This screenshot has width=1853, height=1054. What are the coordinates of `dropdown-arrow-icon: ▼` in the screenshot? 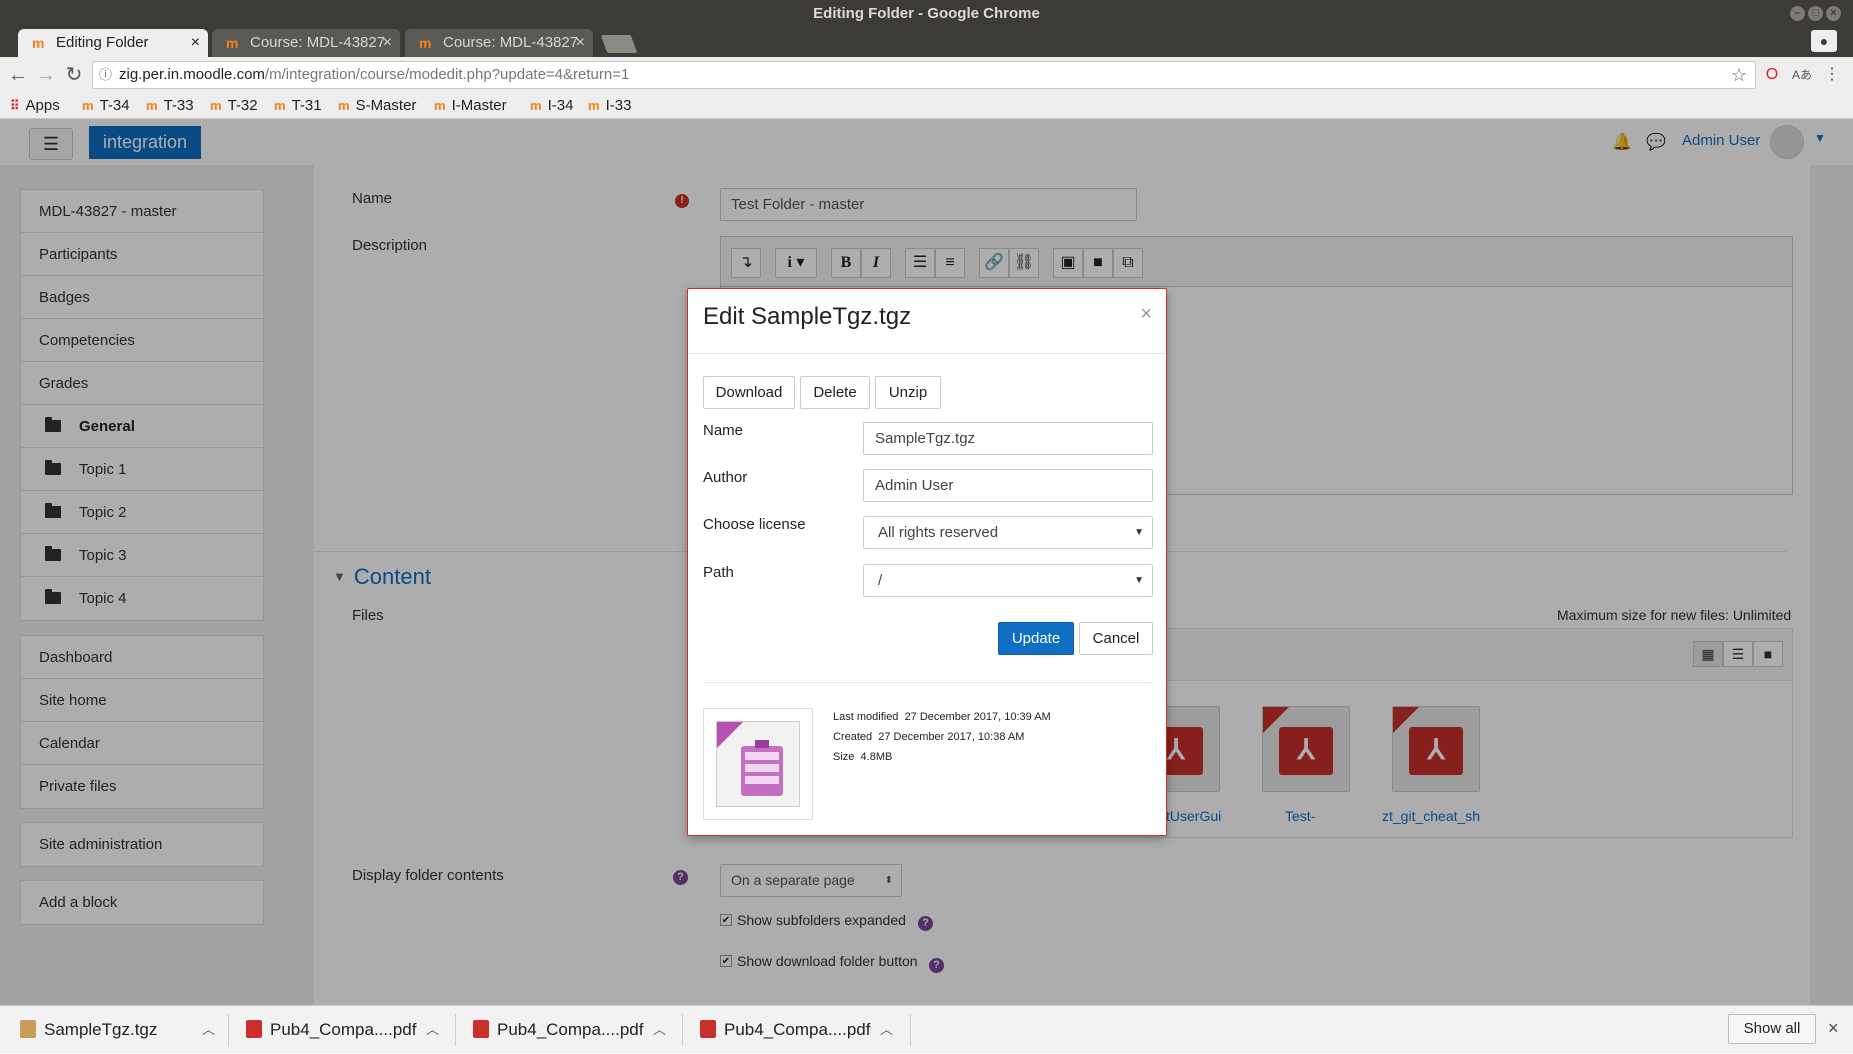 It's located at (1139, 580).